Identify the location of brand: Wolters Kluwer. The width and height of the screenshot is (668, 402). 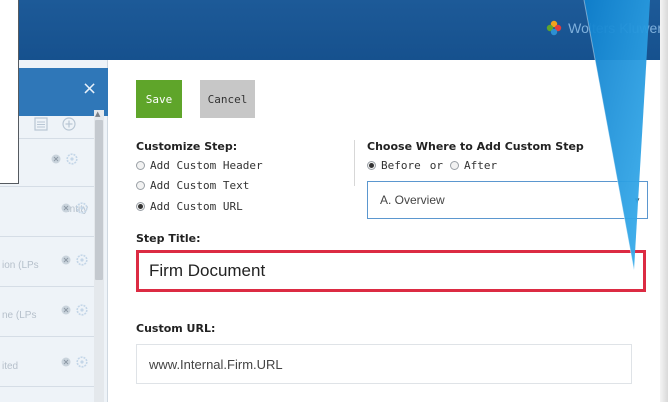
(604, 28).